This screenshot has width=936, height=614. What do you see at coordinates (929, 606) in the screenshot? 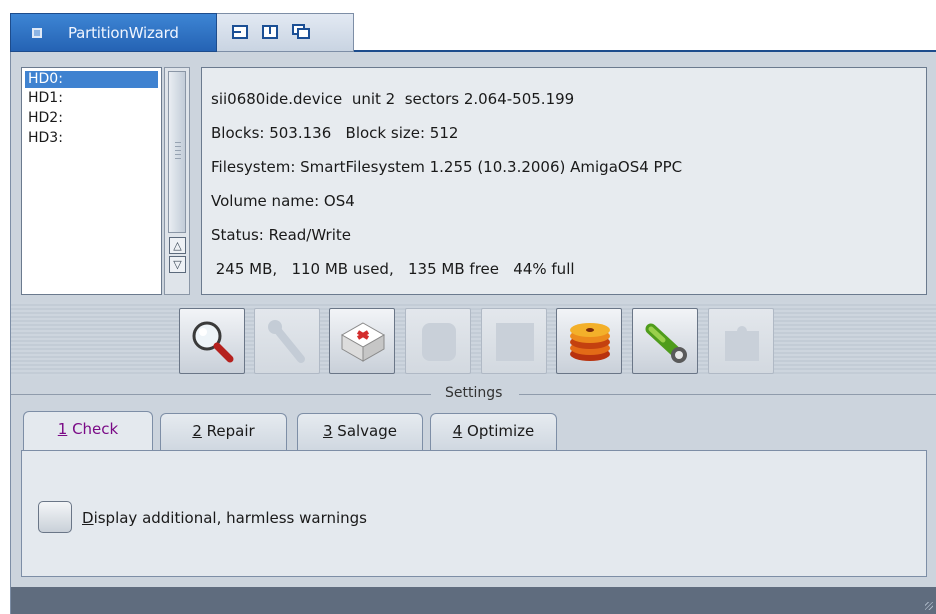
I see `resize-grip-icon` at bounding box center [929, 606].